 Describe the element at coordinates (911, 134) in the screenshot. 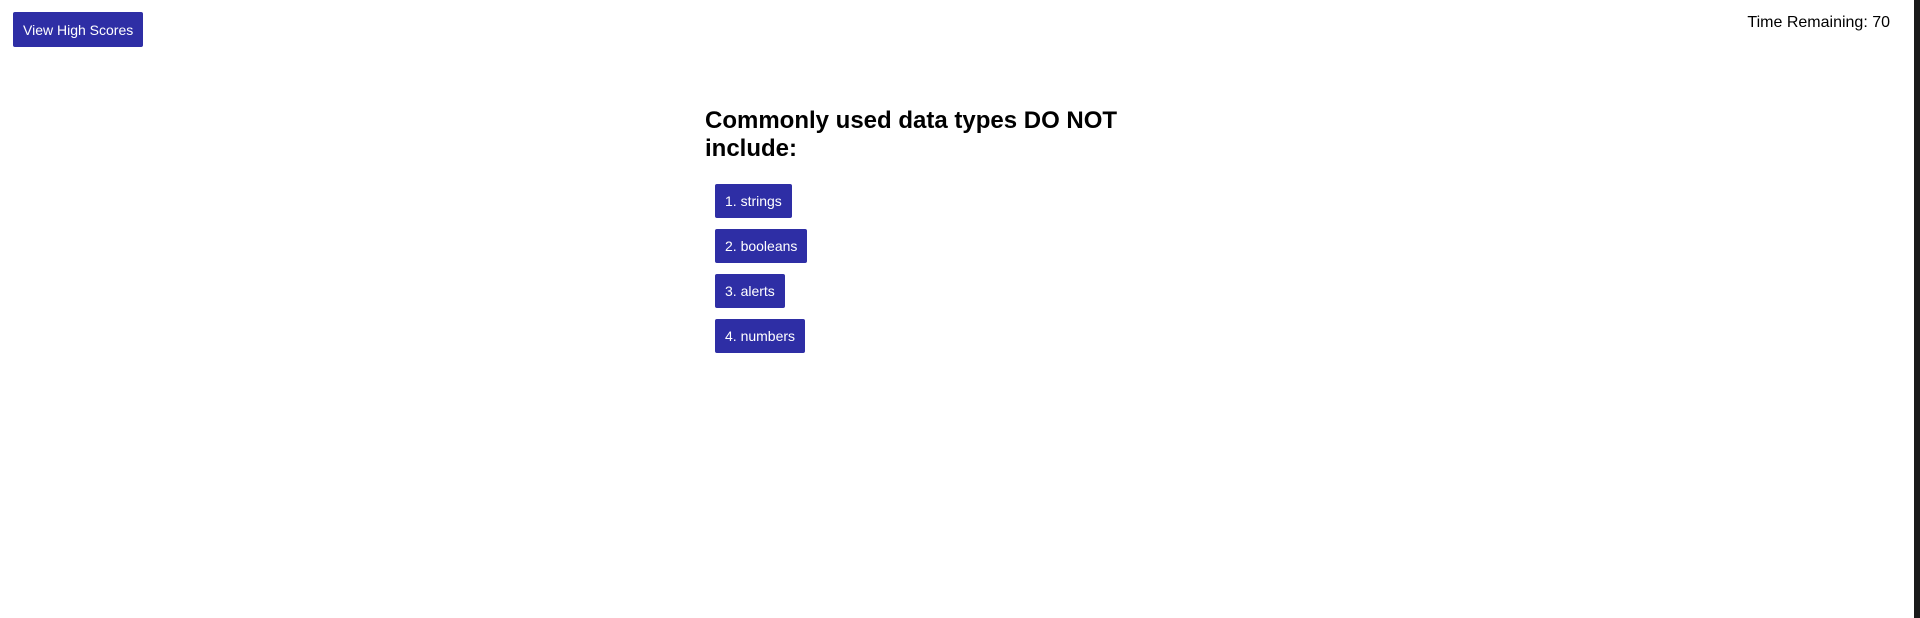

I see `question-text: Commonly used data types DO NOT include:` at that location.